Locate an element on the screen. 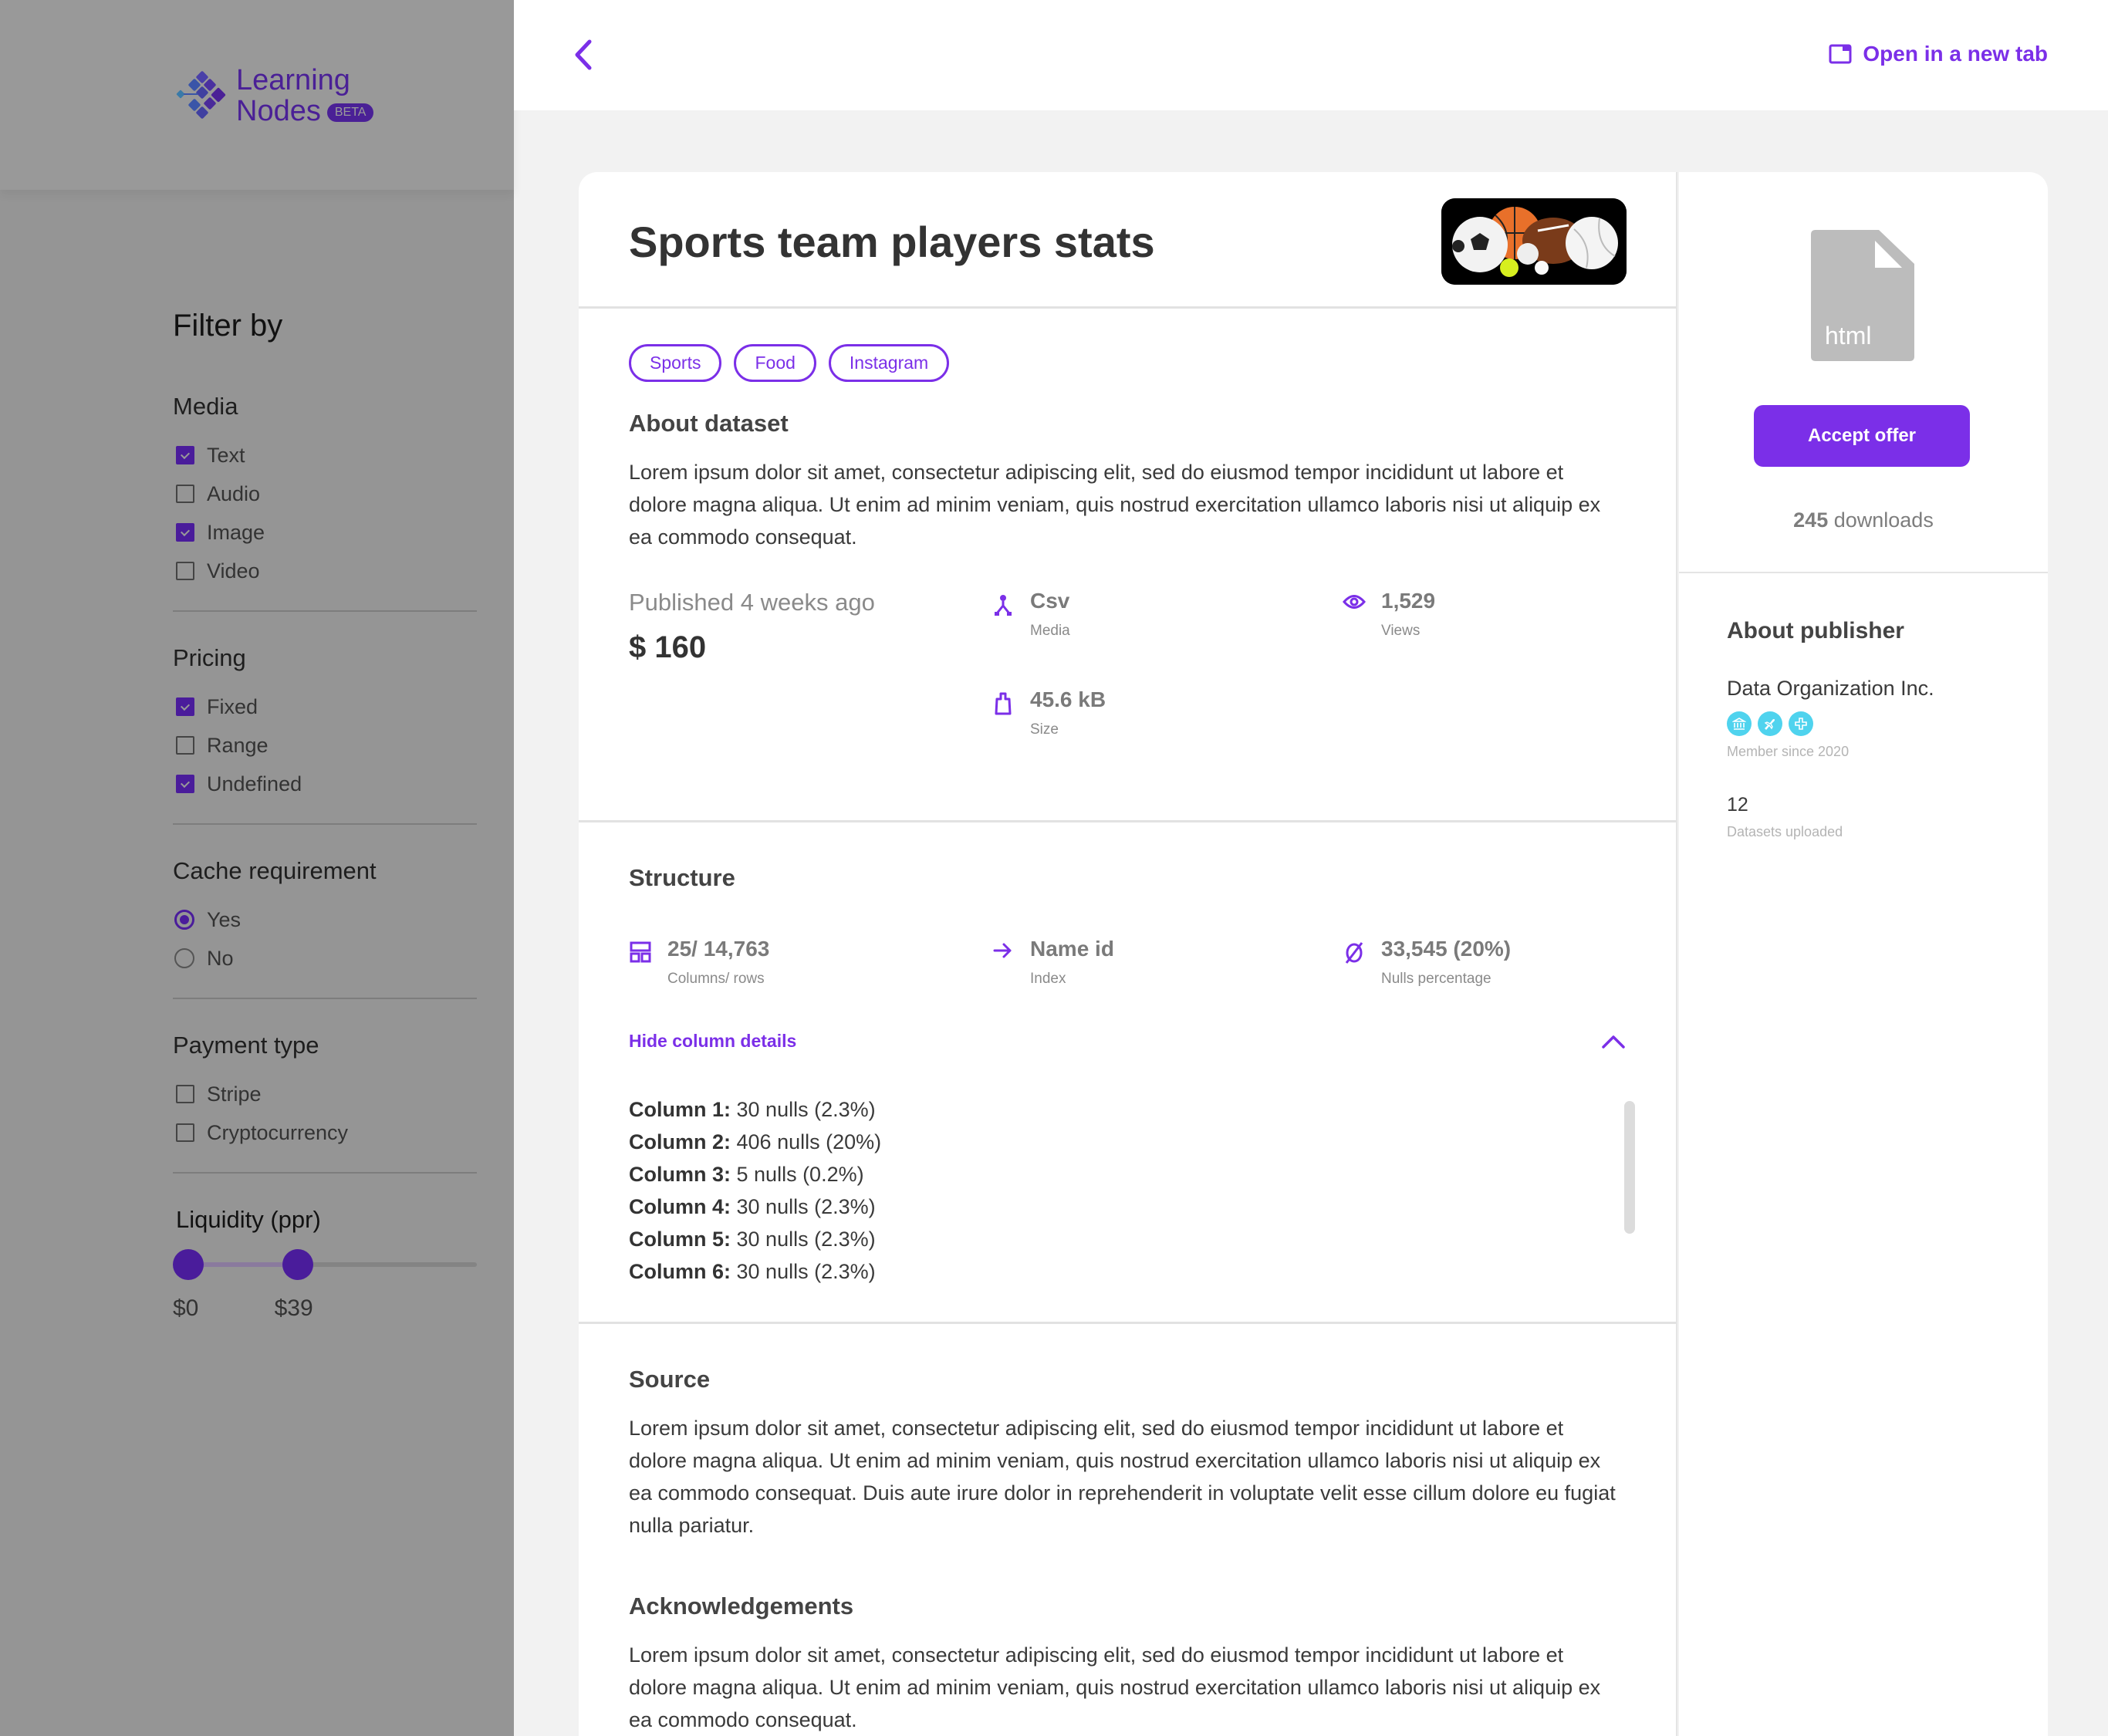 The image size is (2108, 1736). bank-icon is located at coordinates (1739, 723).